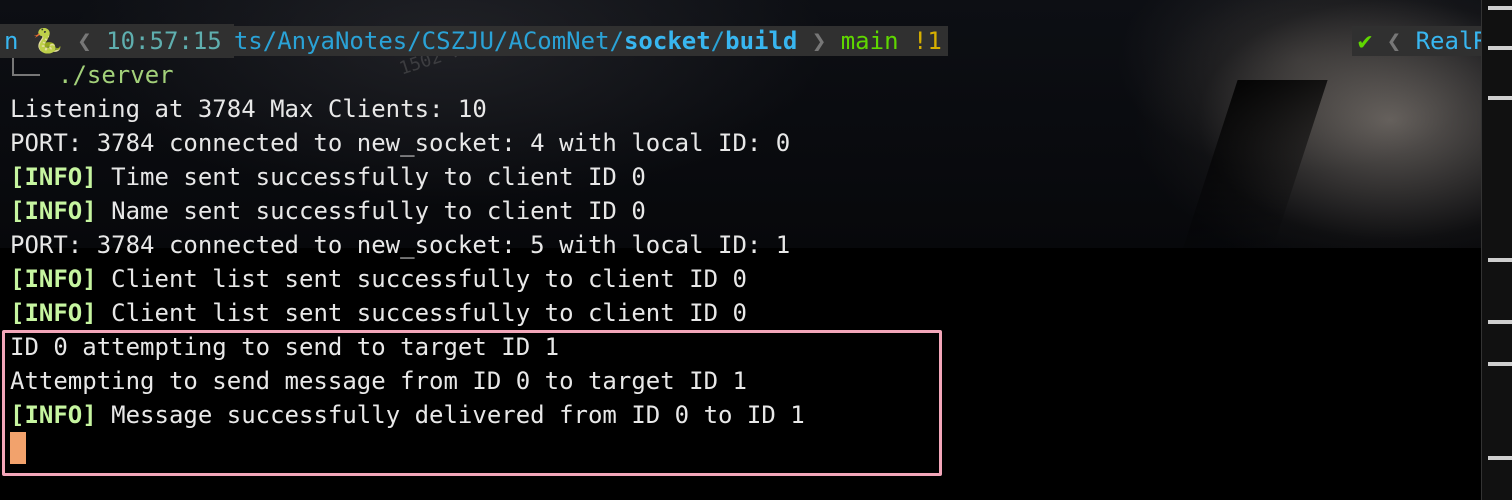  I want to click on scrollbar, so click(1496, 250).